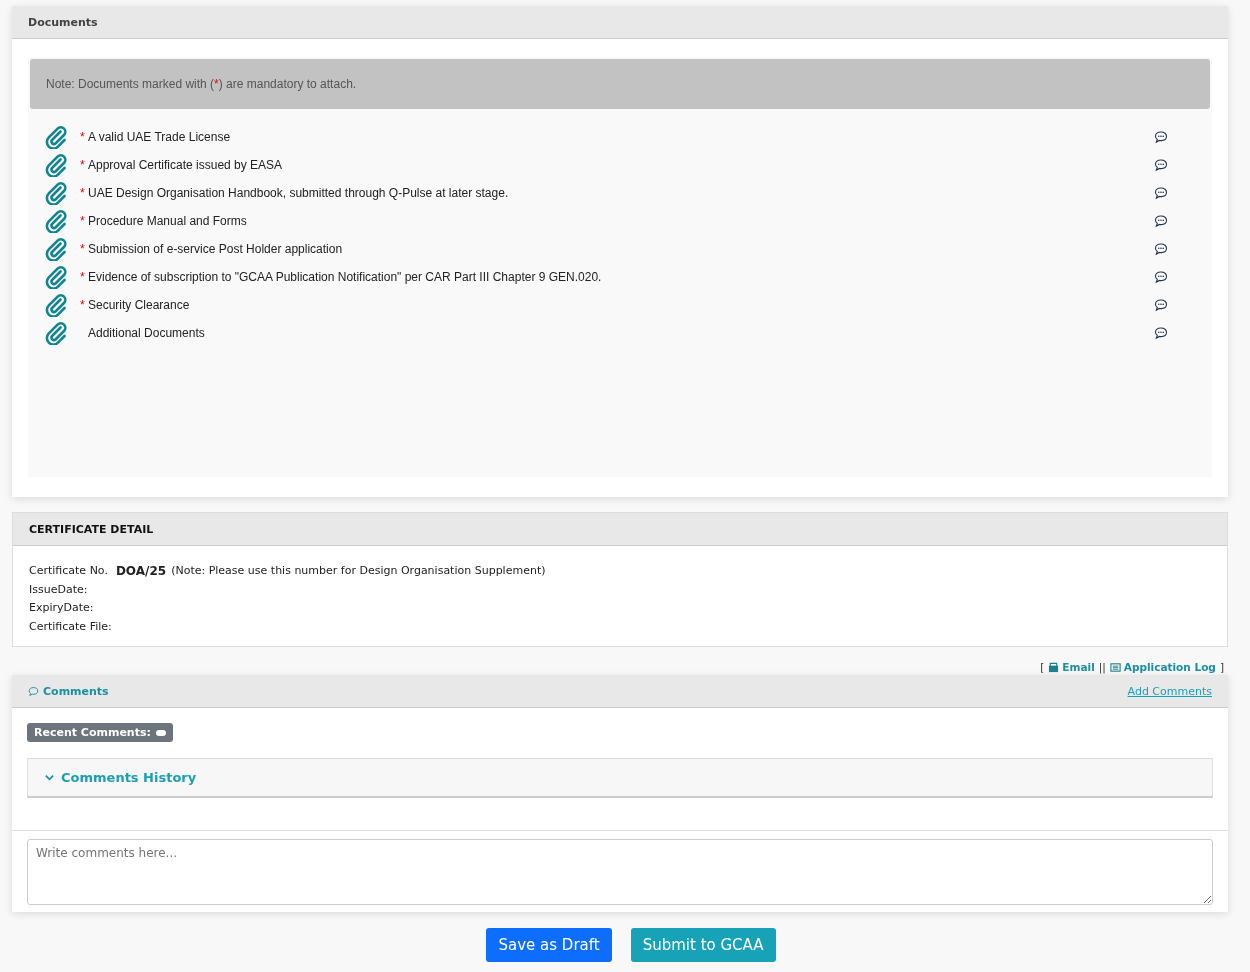  Describe the element at coordinates (100, 732) in the screenshot. I see `recent-comments-badge: Recent Comments:` at that location.